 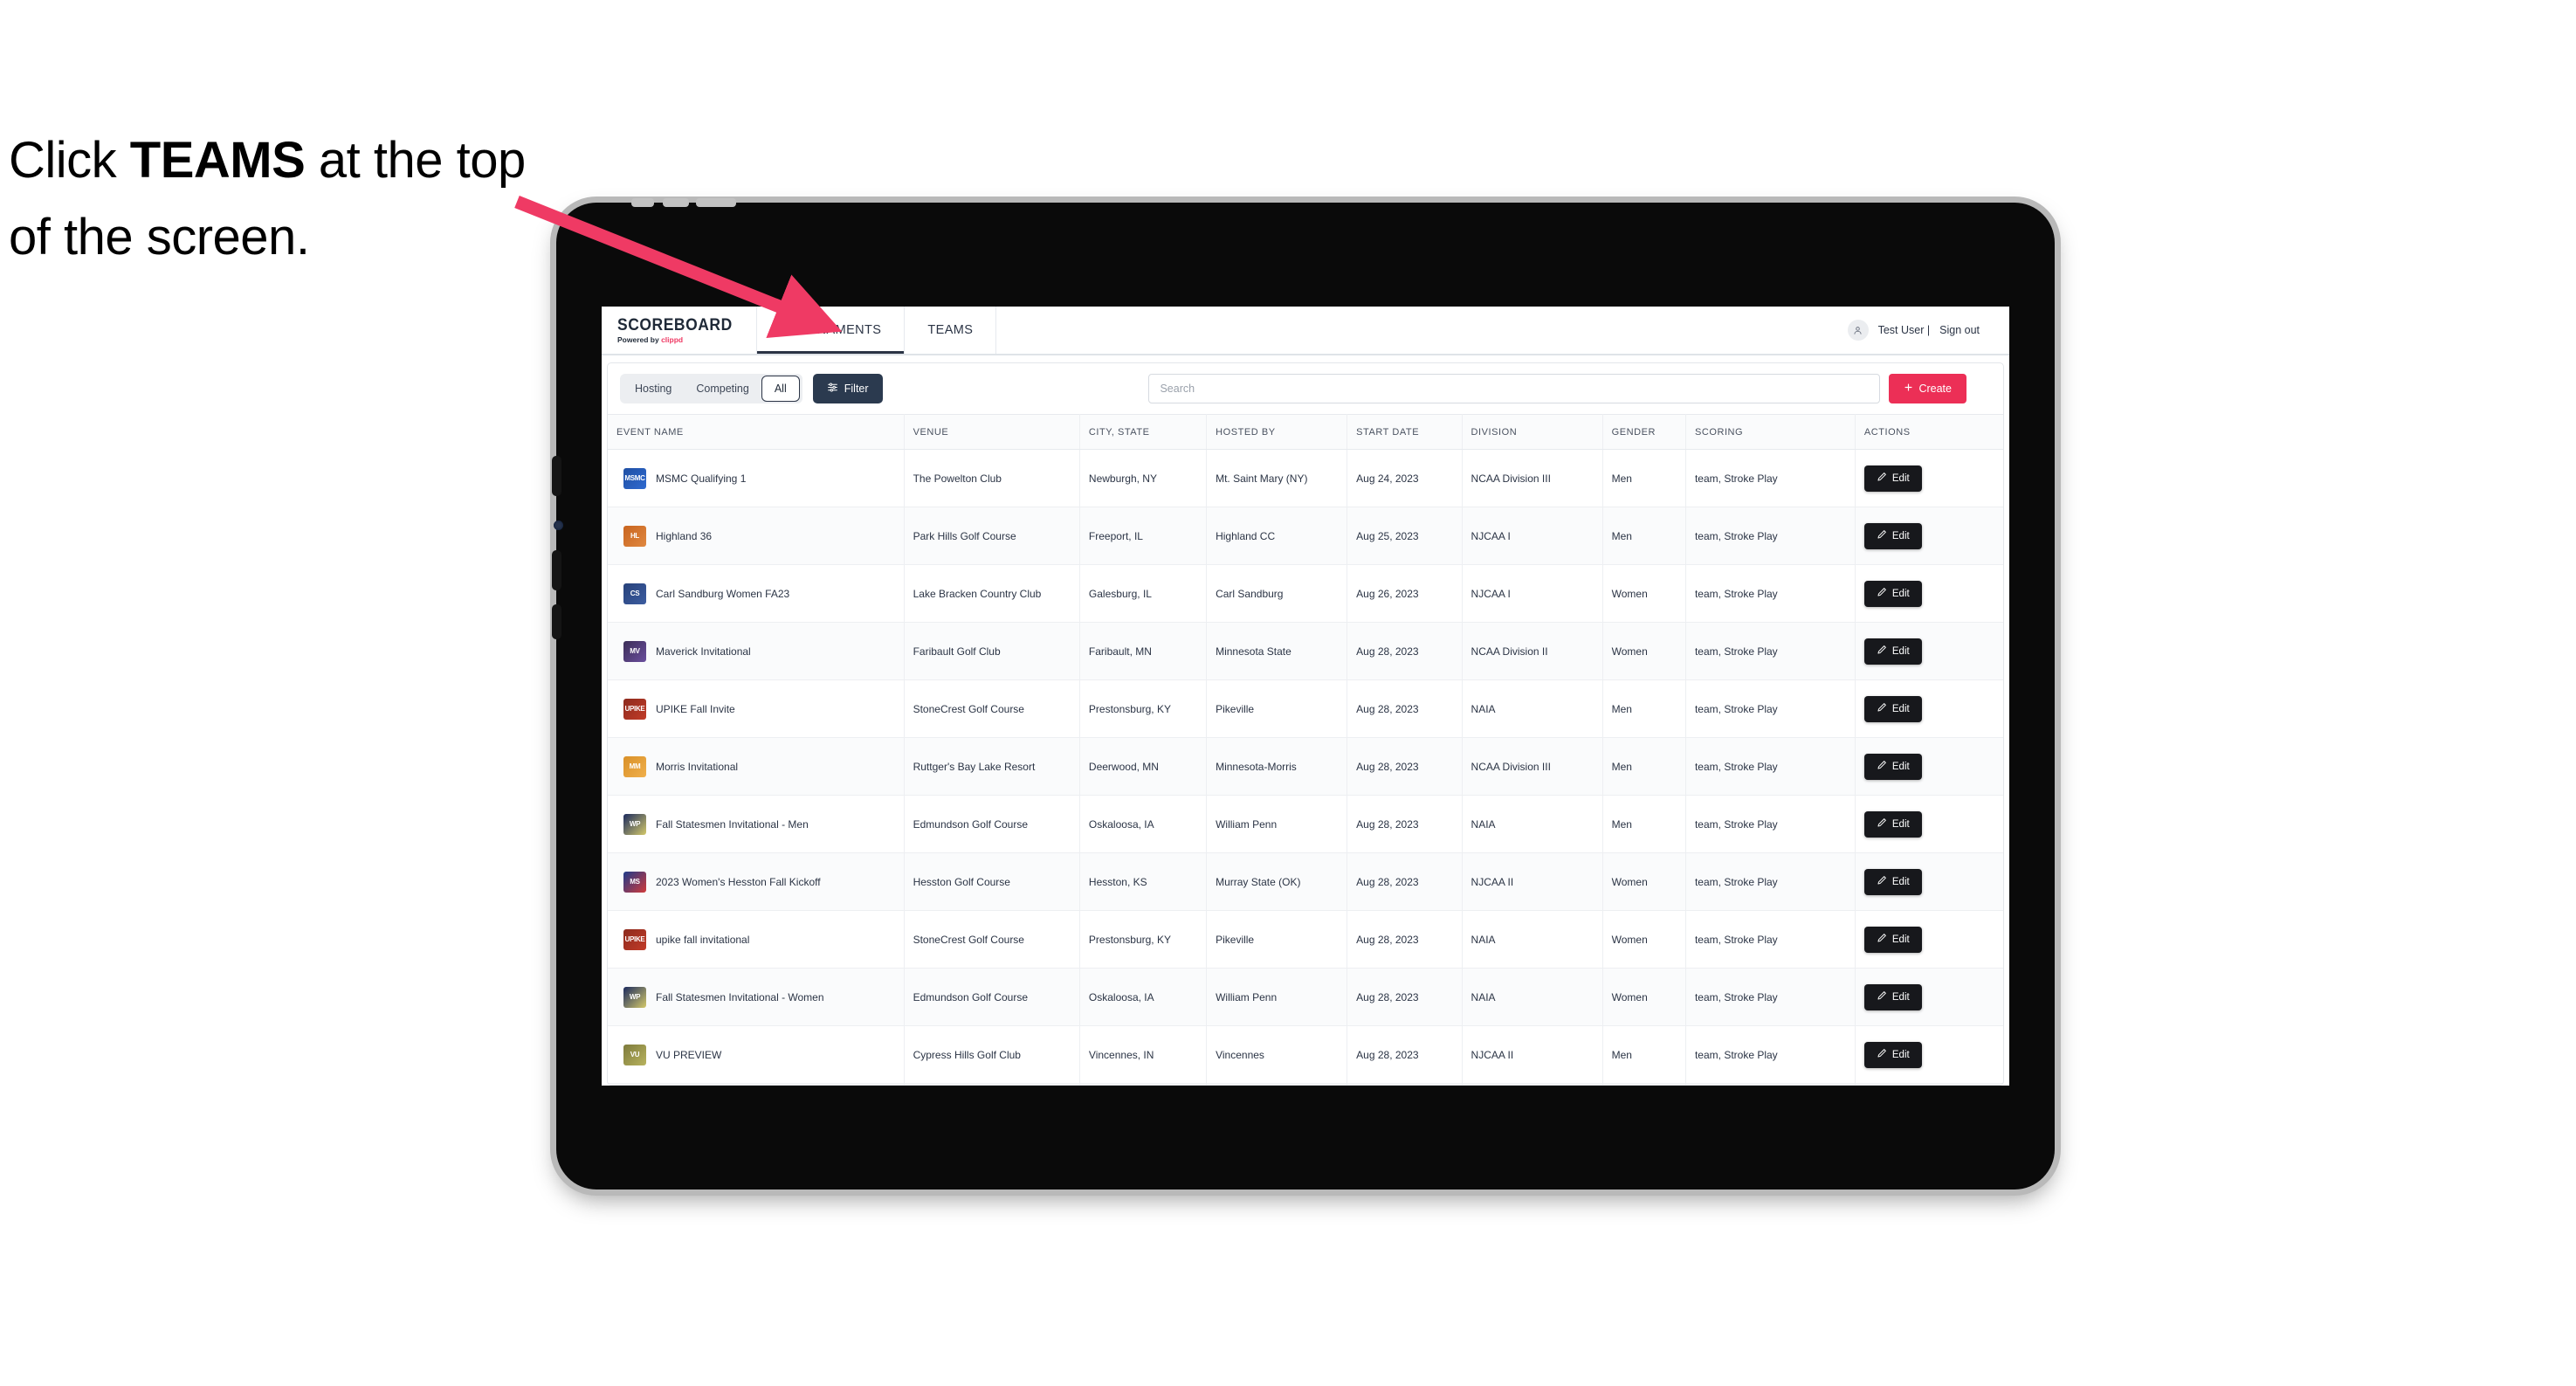 I want to click on cell-hosted-by: Pikeville, so click(x=1277, y=939).